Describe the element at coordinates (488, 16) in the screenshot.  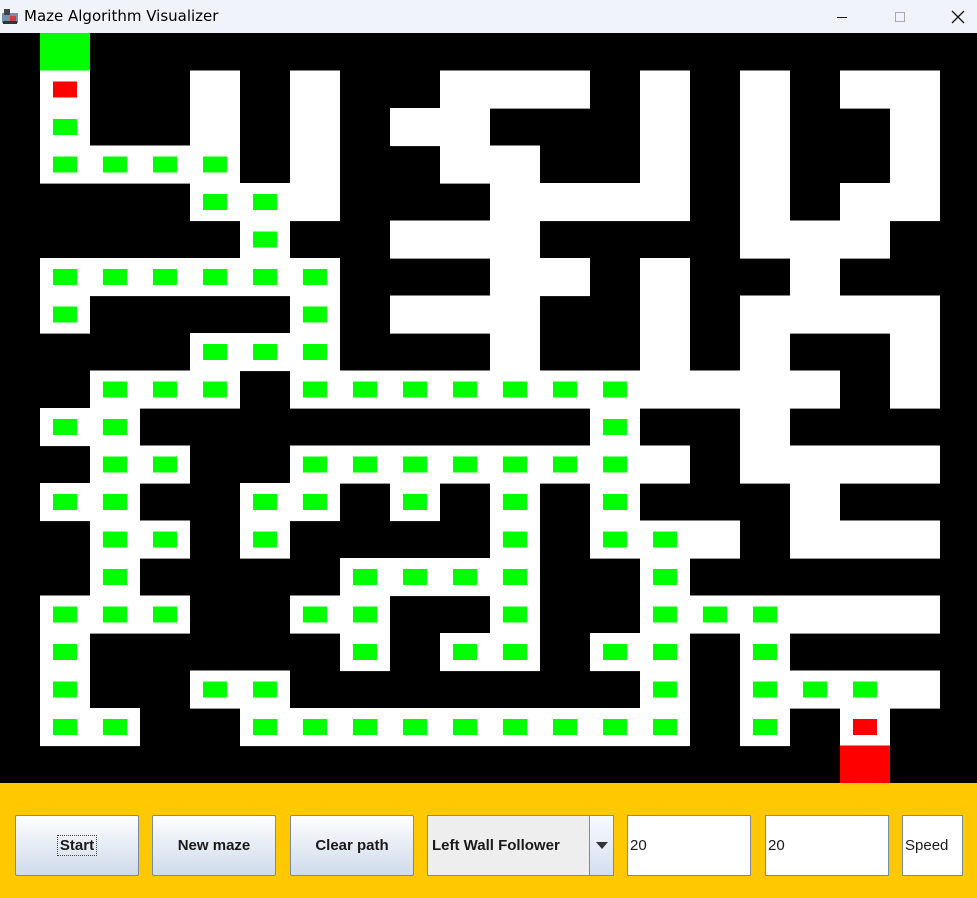
I see `title-bar: Maze Algorithm Visualizer` at that location.